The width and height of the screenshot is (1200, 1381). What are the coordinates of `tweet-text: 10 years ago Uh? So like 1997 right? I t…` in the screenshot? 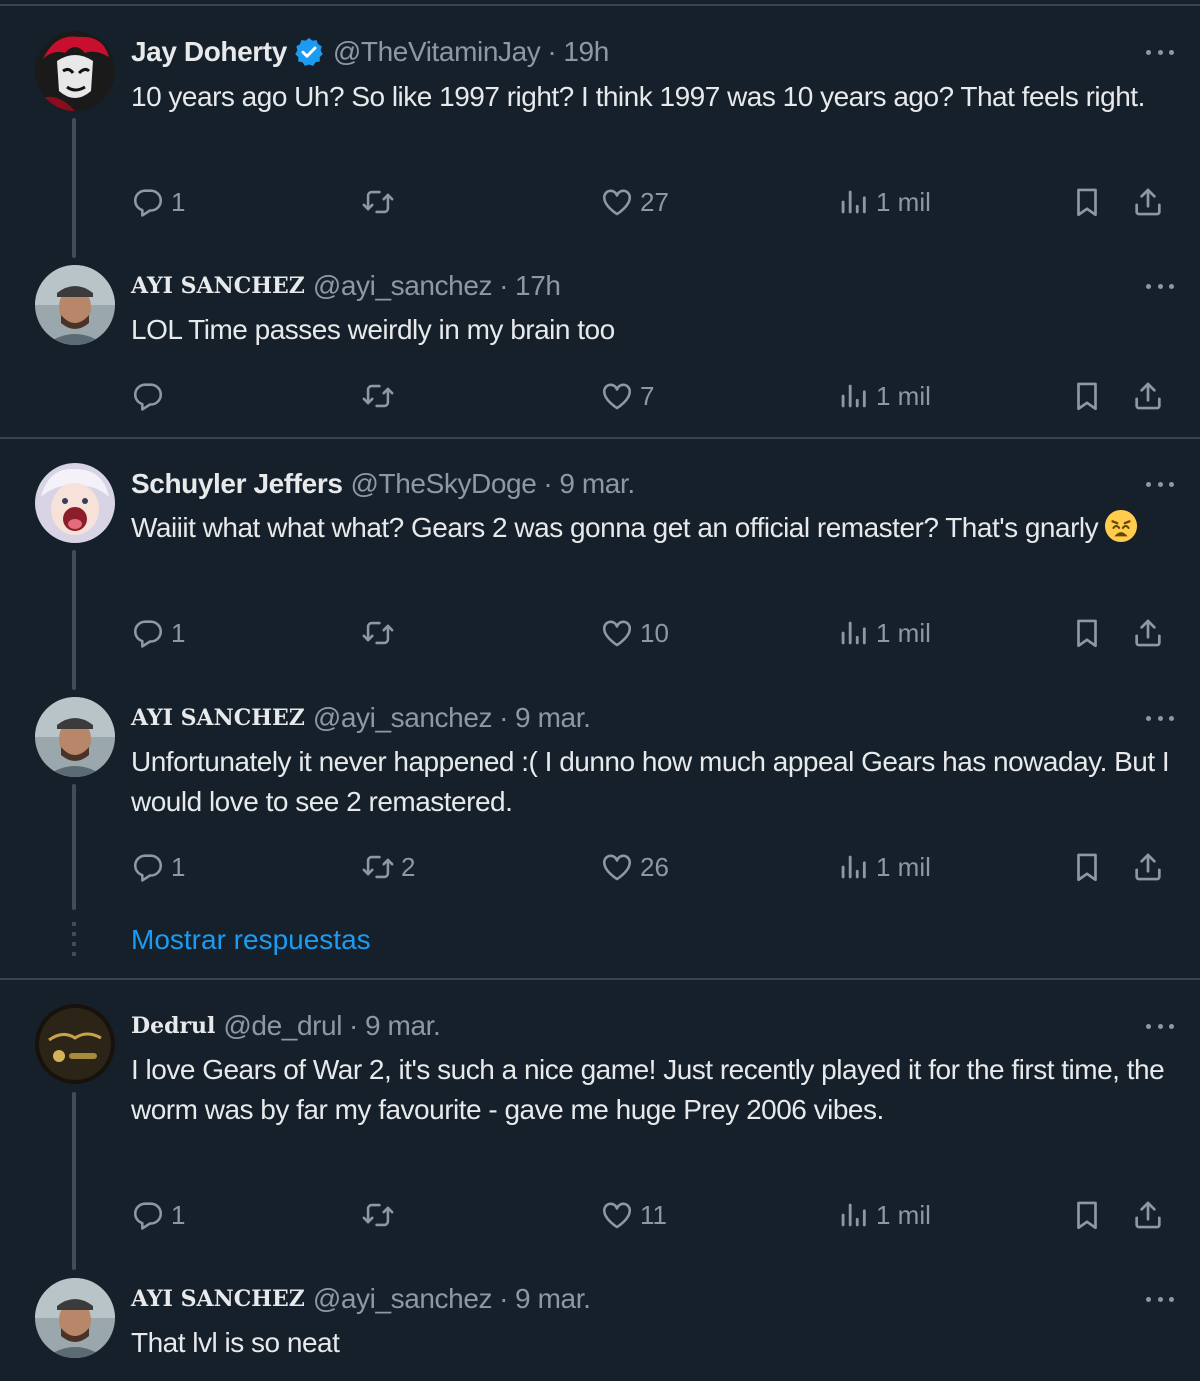 It's located at (638, 96).